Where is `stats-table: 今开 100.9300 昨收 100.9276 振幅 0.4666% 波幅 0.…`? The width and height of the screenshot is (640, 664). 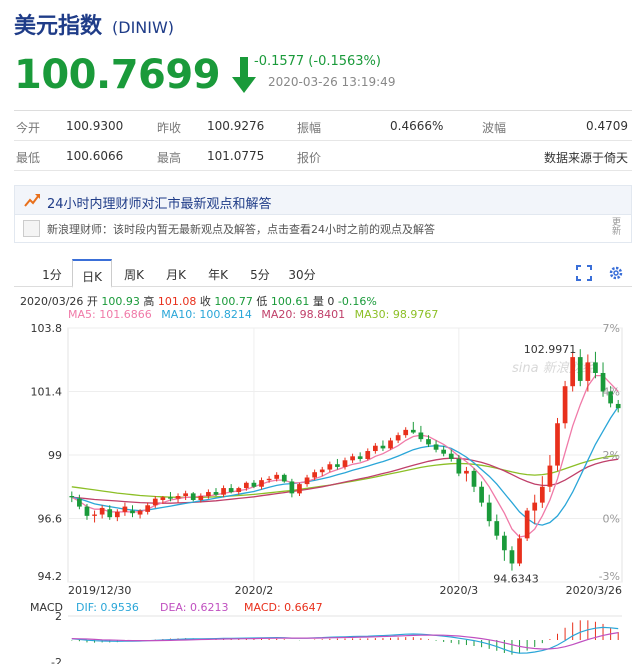
stats-table: 今开 100.9300 昨收 100.9276 振幅 0.4666% 波幅 0.… is located at coordinates (323, 140).